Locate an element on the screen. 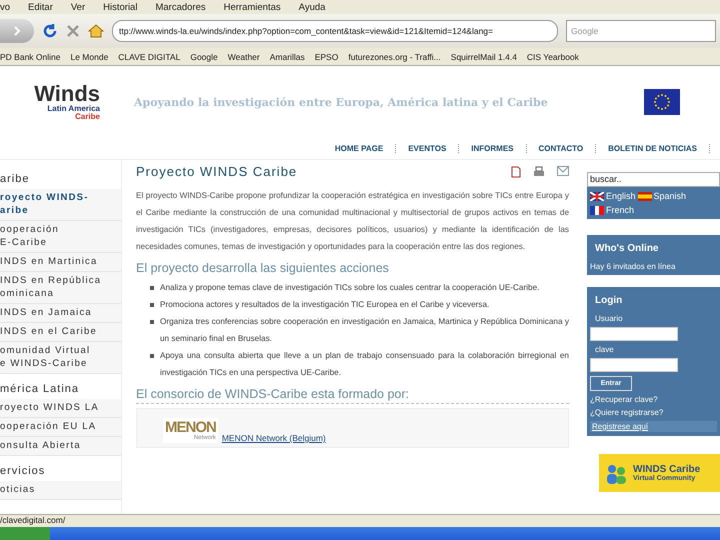 This screenshot has height=540, width=720. panel-title: Who's Online is located at coordinates (627, 249).